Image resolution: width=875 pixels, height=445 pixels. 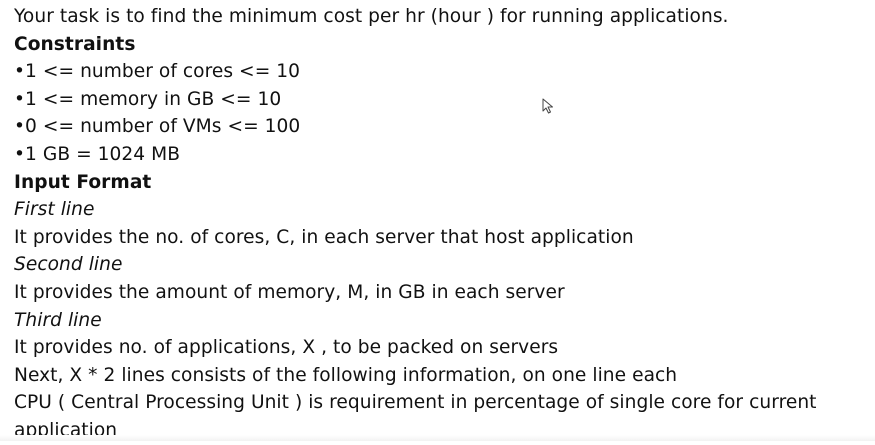 What do you see at coordinates (437, 438) in the screenshot?
I see `bottom-edge` at bounding box center [437, 438].